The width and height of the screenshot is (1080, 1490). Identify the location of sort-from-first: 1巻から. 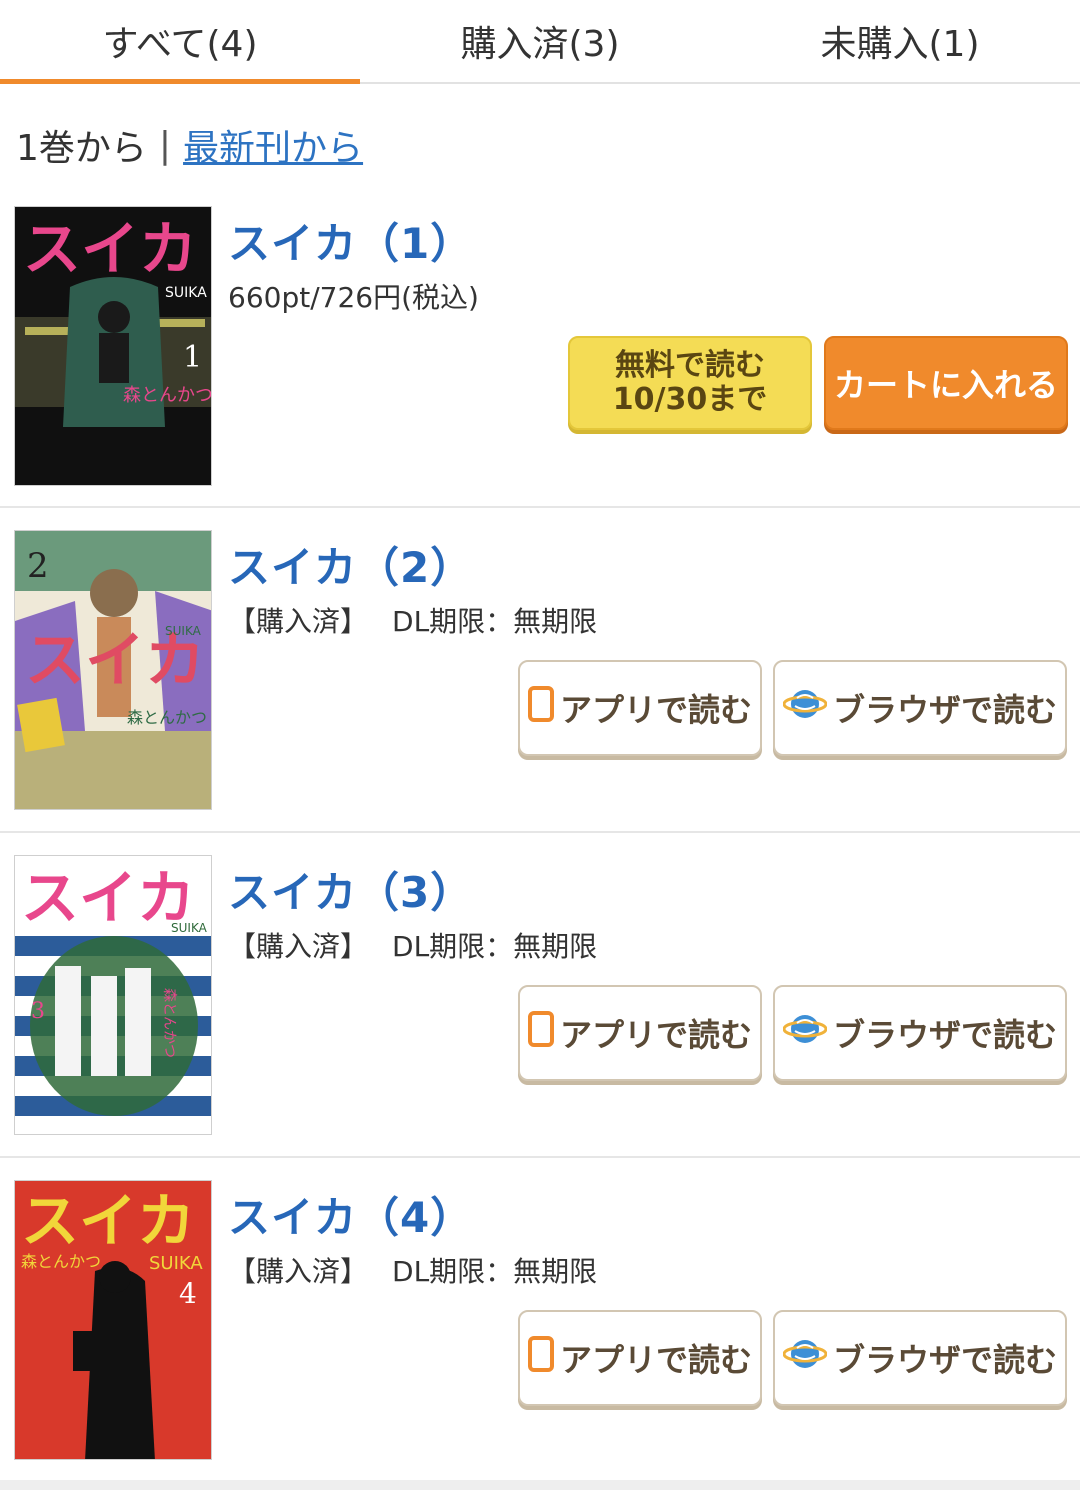
(81, 148).